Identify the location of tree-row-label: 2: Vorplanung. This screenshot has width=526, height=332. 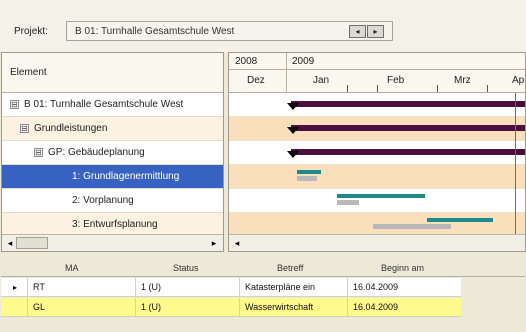
(103, 200).